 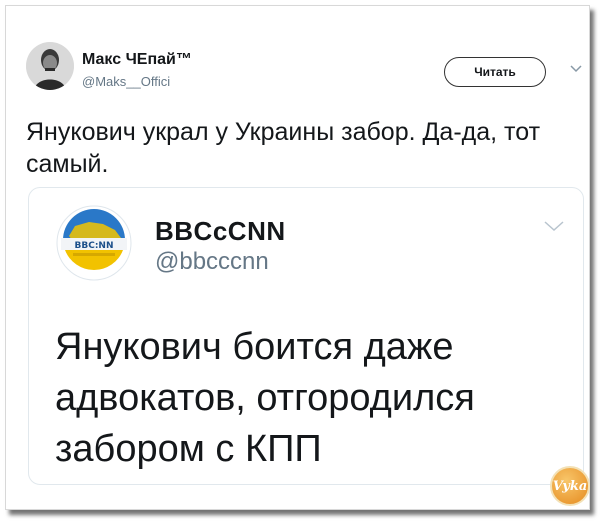 What do you see at coordinates (126, 81) in the screenshot?
I see `author-handle: @Maks__Offici` at bounding box center [126, 81].